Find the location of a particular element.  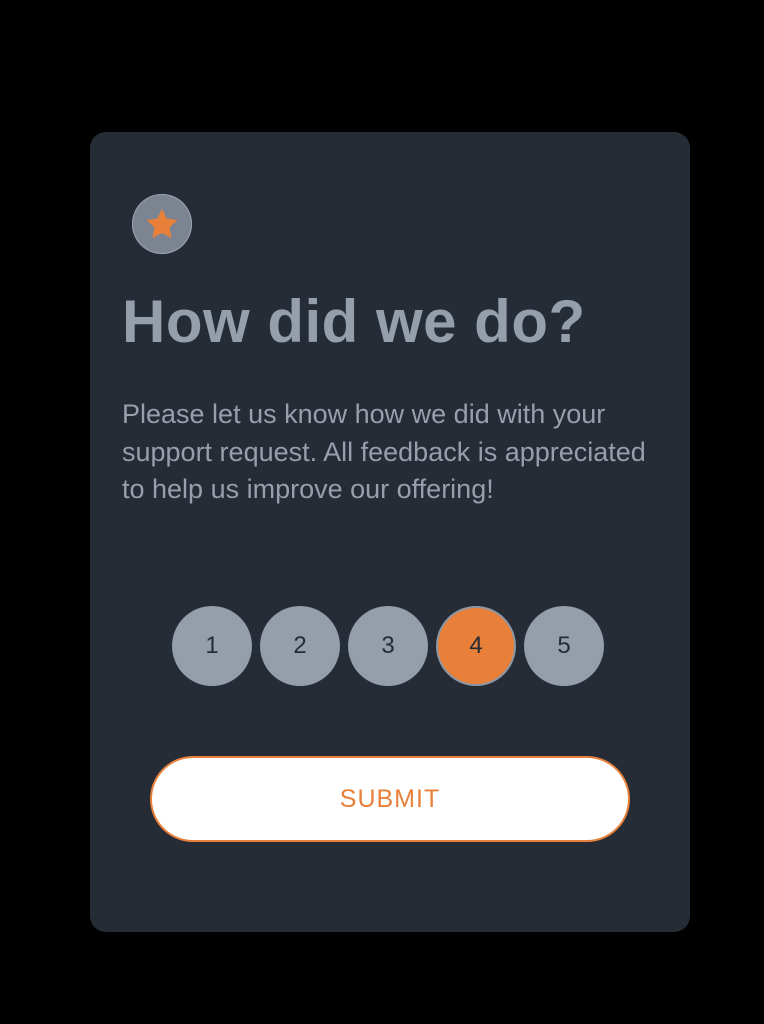

card-title: How did we do? is located at coordinates (354, 321).